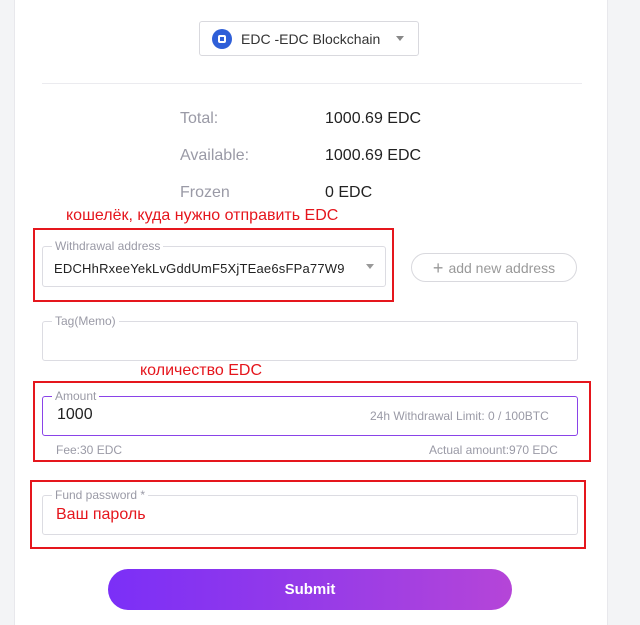  What do you see at coordinates (373, 155) in the screenshot?
I see `available-value: 1000.69 EDC` at bounding box center [373, 155].